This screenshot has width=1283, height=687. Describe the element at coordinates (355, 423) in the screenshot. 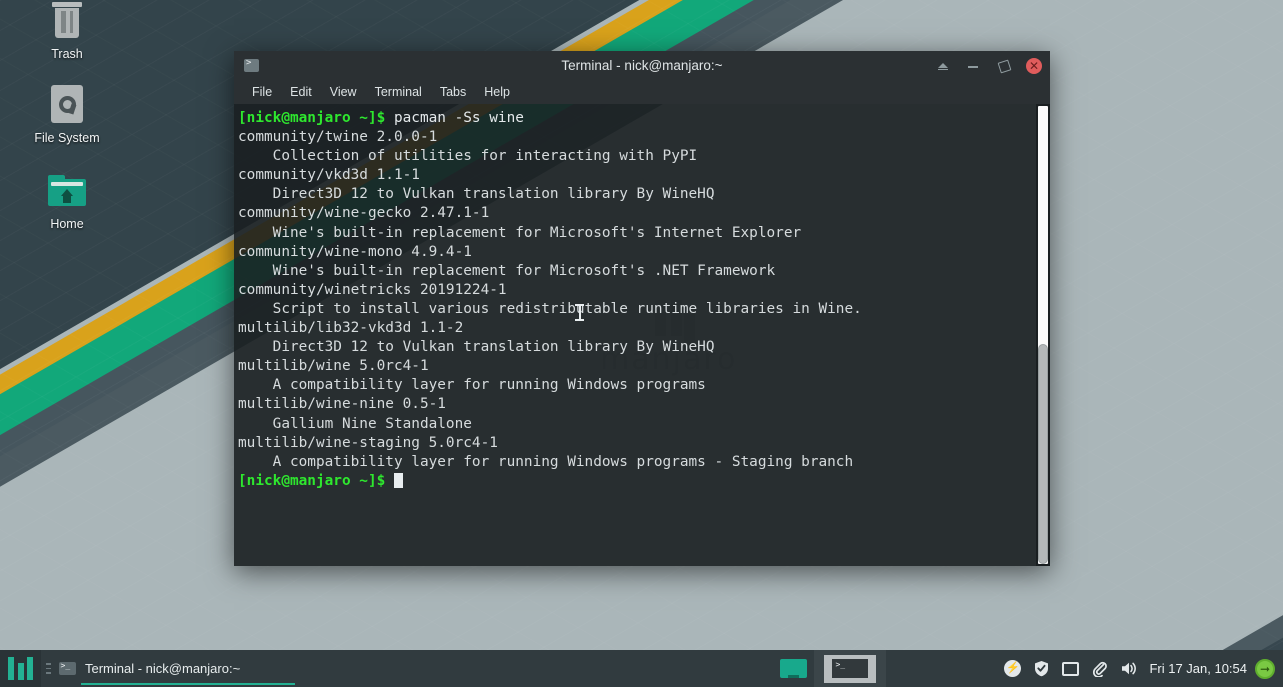

I see `terminal-line: Gallium Nine Standalone` at that location.